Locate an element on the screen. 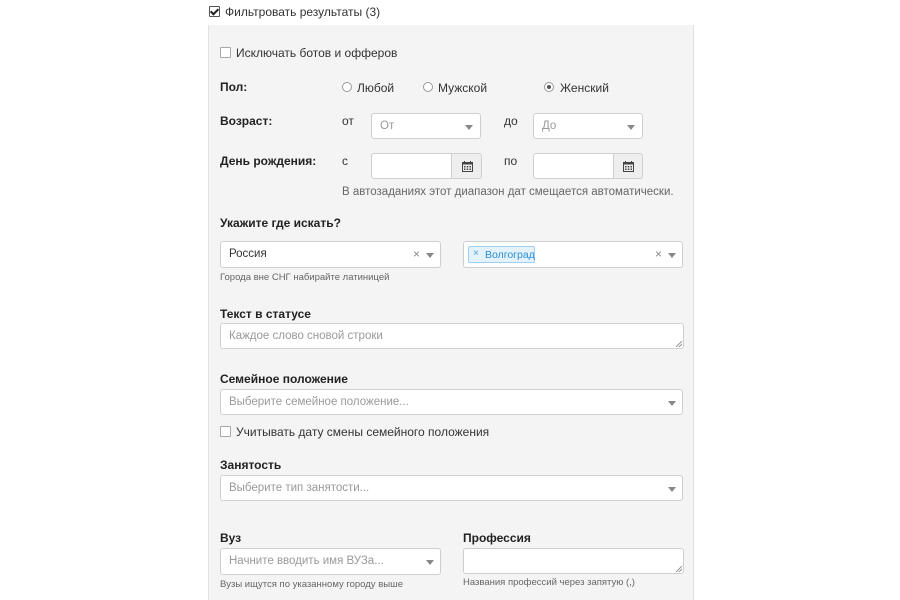 This screenshot has width=900, height=600. age-from-select: От is located at coordinates (426, 126).